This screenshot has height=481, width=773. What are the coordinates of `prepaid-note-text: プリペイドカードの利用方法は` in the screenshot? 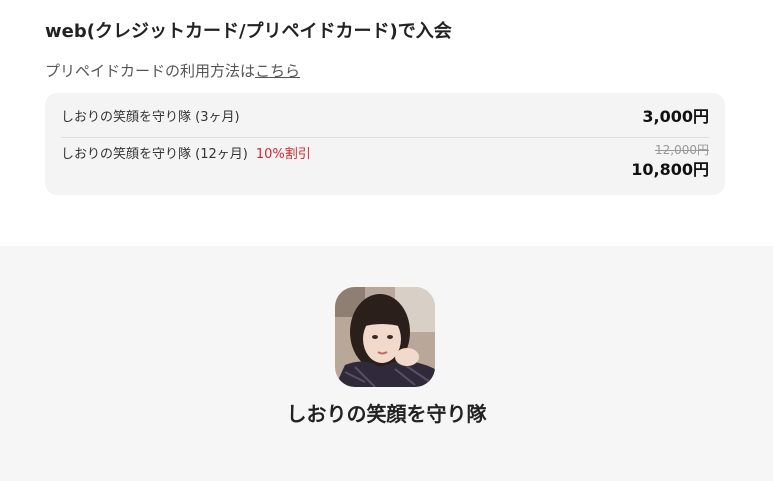 It's located at (150, 71).